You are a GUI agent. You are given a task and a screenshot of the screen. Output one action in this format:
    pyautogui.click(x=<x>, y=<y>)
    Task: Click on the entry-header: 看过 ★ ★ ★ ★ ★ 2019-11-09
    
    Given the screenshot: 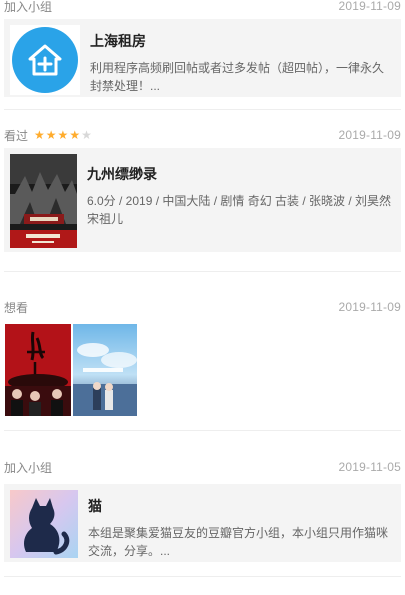 What is the action you would take?
    pyautogui.click(x=202, y=135)
    